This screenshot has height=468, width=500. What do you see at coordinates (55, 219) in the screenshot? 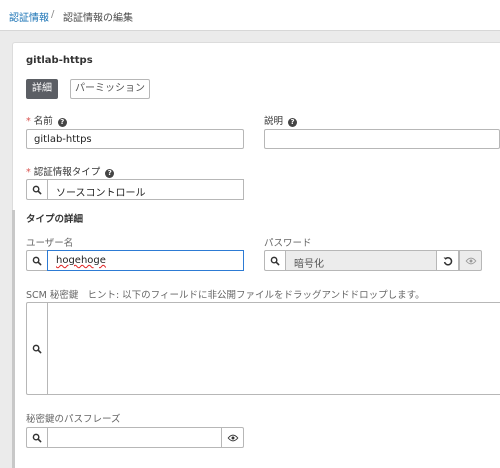
I see `type-details-heading: タイプの詳細` at bounding box center [55, 219].